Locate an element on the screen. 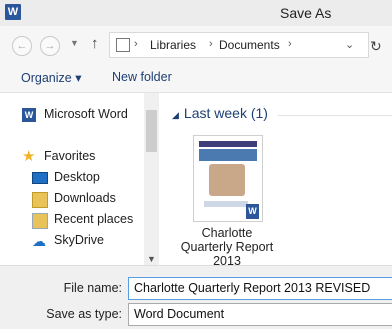  thumbnail-photo is located at coordinates (227, 180).